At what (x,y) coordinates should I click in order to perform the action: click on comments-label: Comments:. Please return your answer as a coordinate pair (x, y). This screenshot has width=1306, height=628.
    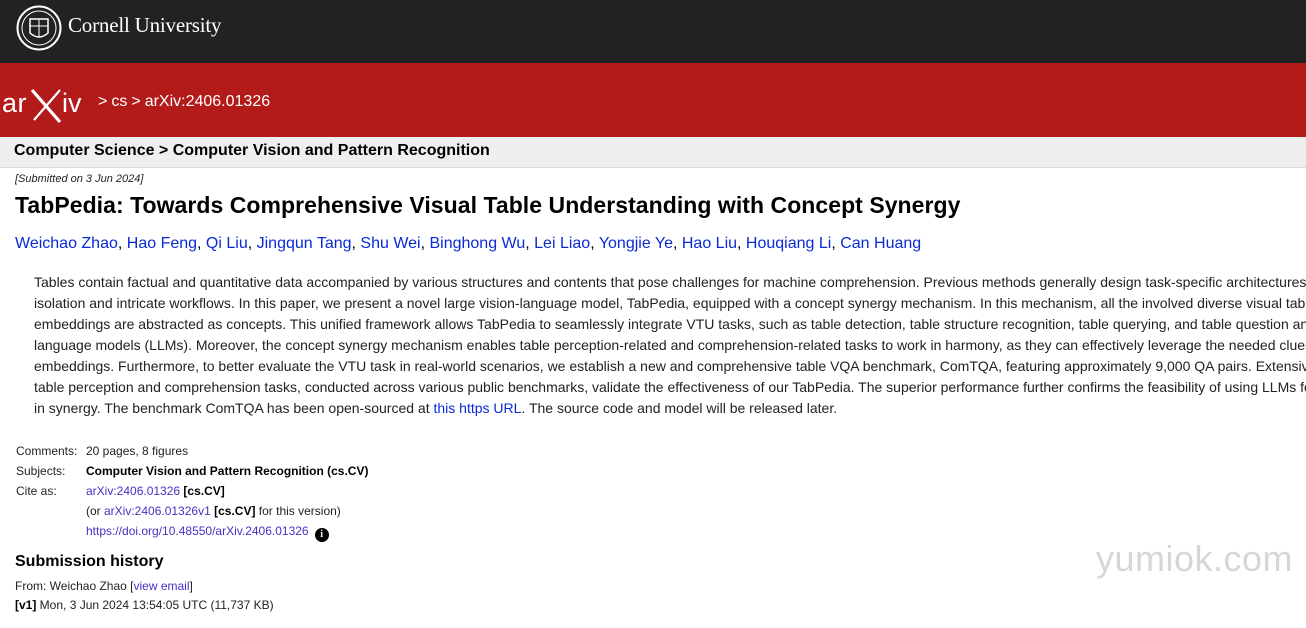
    Looking at the image, I should click on (47, 451).